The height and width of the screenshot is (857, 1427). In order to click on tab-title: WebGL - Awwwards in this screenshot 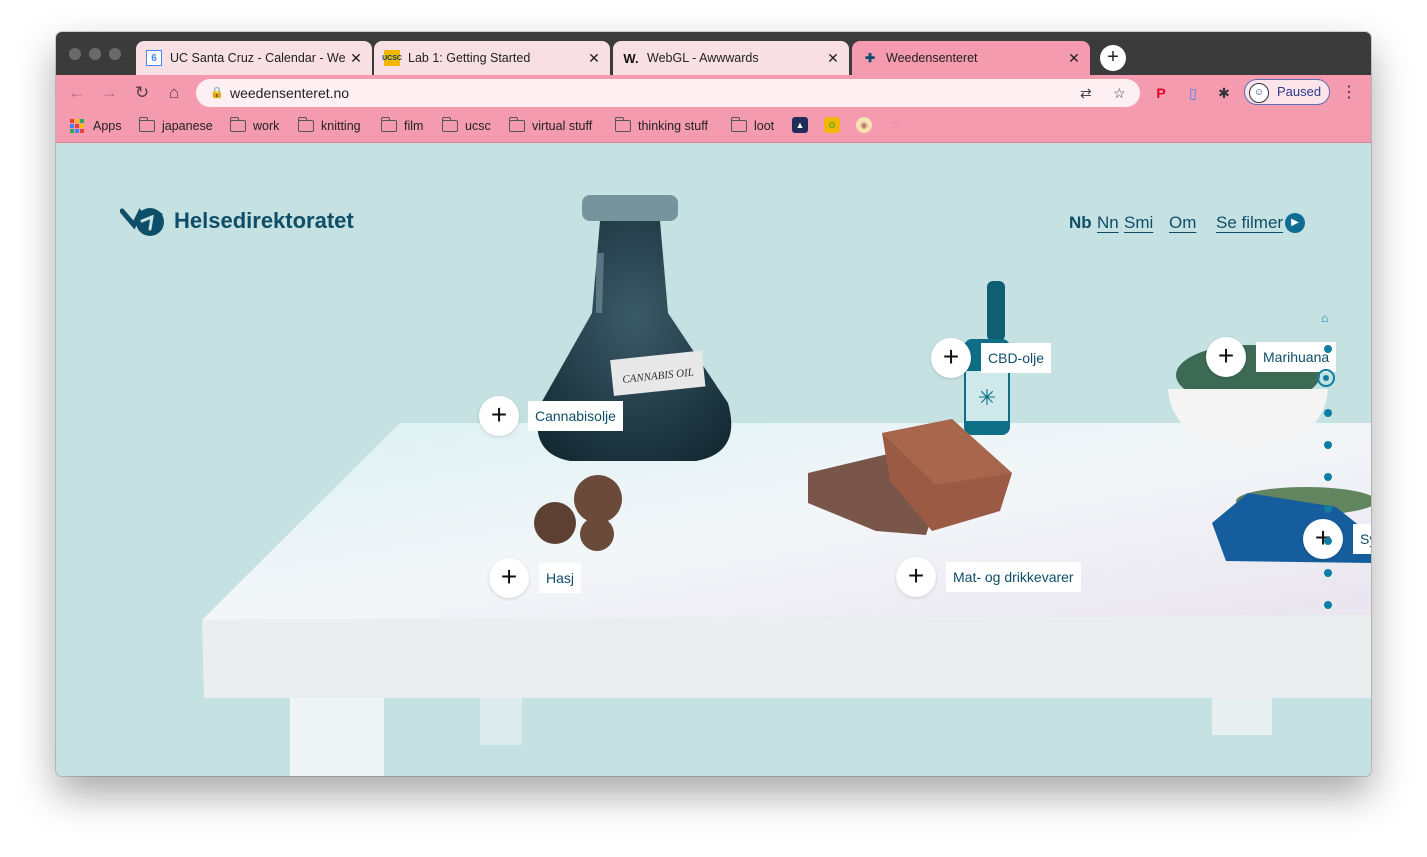, I will do `click(703, 58)`.